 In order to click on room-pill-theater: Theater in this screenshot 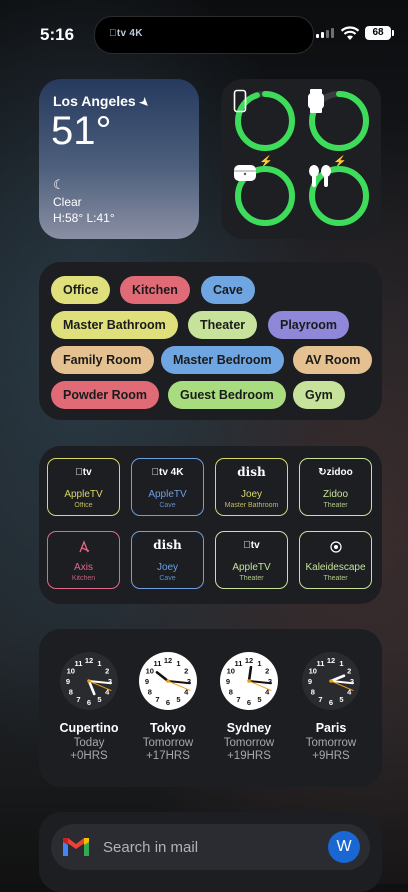, I will do `click(223, 325)`.